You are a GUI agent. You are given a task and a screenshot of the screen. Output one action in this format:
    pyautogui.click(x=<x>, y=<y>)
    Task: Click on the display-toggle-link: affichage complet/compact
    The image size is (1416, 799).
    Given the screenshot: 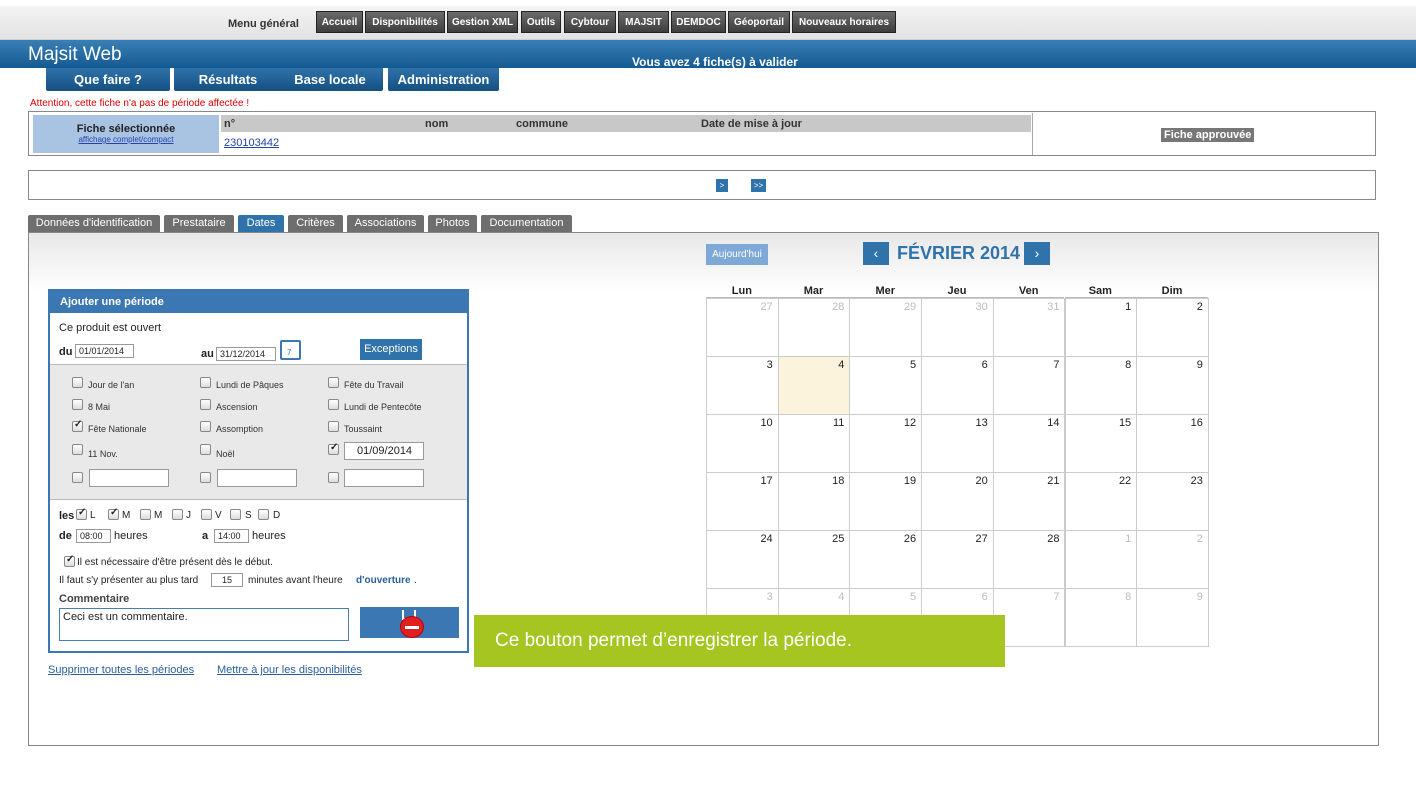 What is the action you would take?
    pyautogui.click(x=126, y=139)
    